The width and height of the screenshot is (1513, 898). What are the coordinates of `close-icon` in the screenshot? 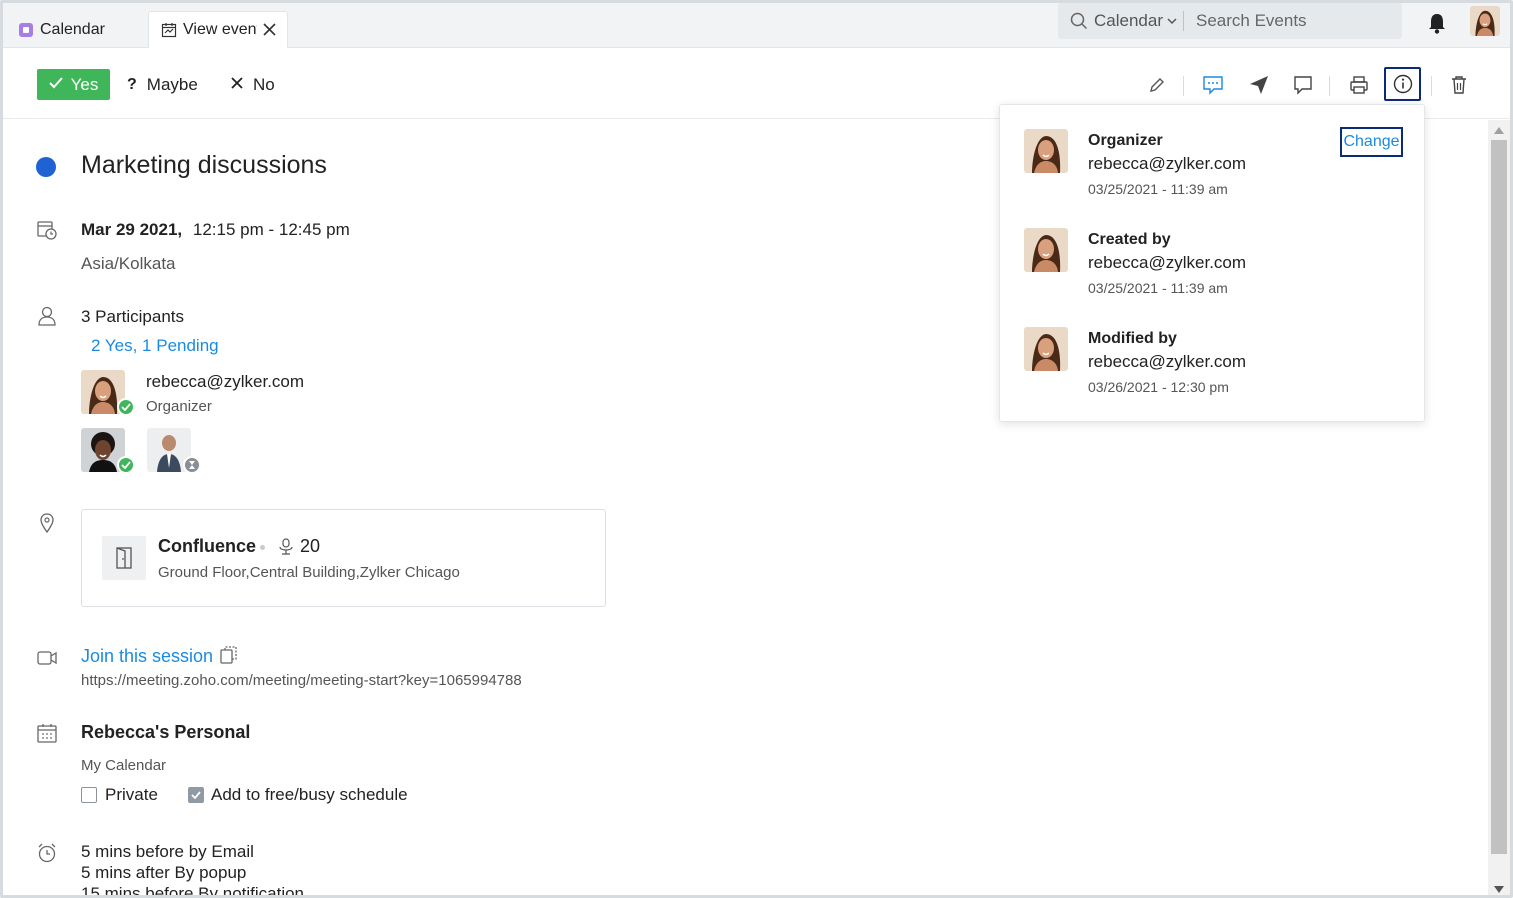 It's located at (269, 30).